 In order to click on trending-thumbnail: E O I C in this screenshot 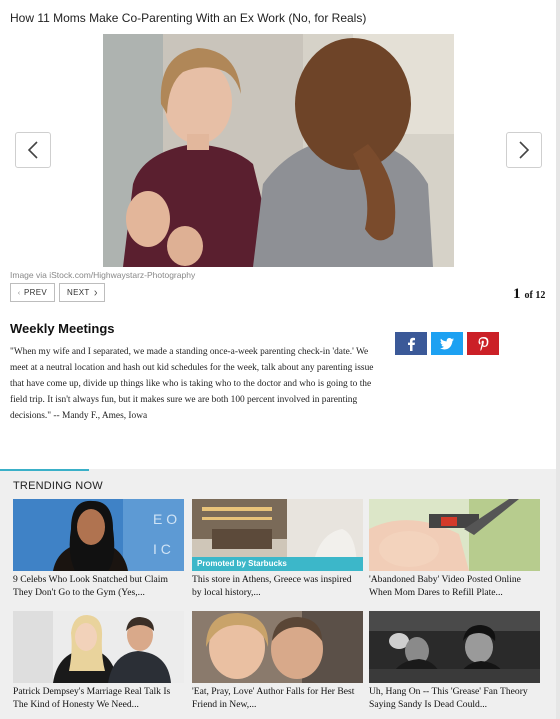, I will do `click(98, 535)`.